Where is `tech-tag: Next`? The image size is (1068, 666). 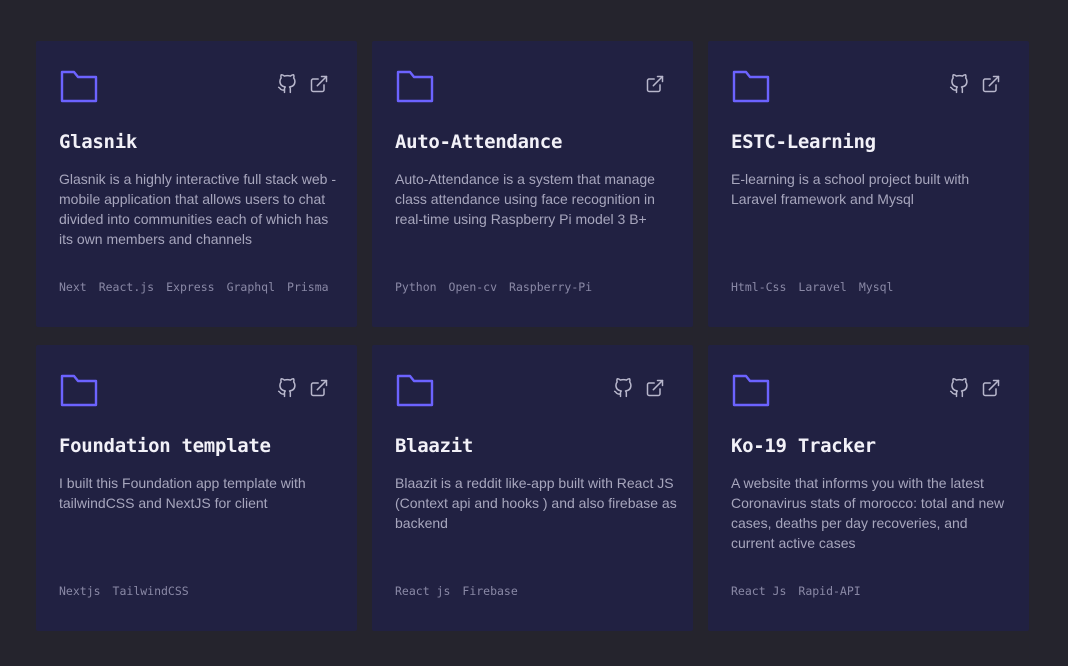 tech-tag: Next is located at coordinates (73, 287).